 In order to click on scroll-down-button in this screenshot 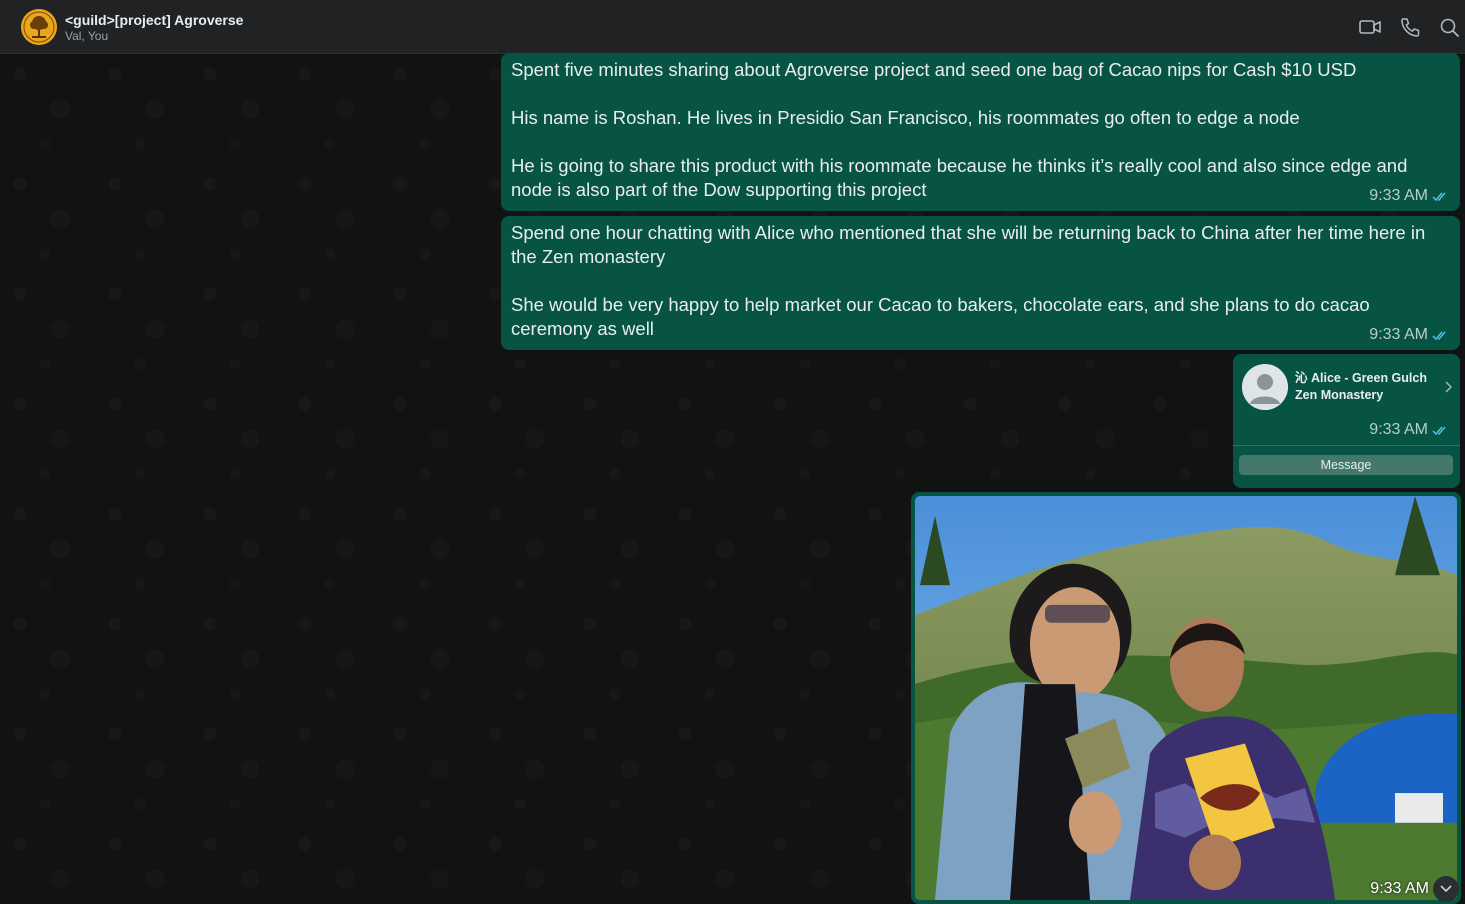, I will do `click(1446, 889)`.